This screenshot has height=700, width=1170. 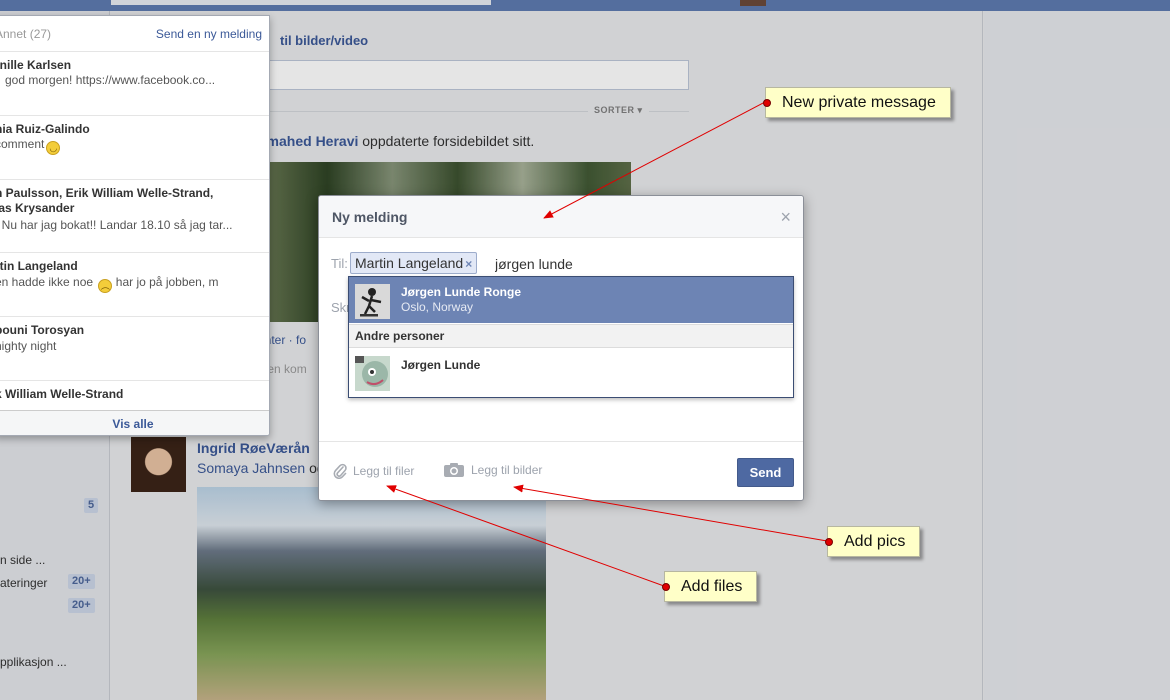 I want to click on callout-new-message: New private message, so click(x=857, y=102).